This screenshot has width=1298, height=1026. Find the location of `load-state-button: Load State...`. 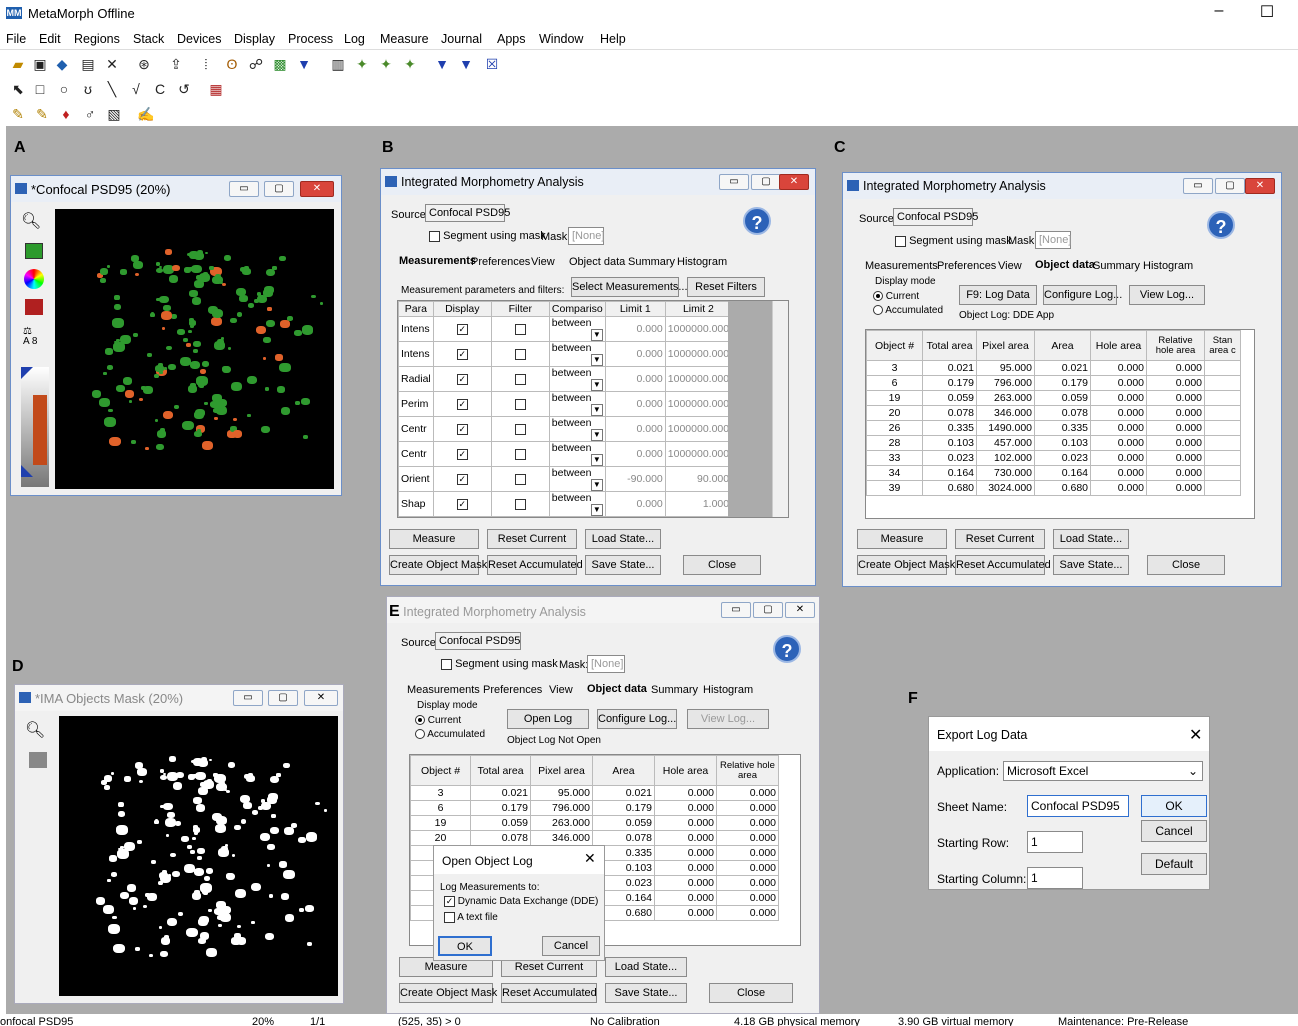

load-state-button: Load State... is located at coordinates (646, 967).